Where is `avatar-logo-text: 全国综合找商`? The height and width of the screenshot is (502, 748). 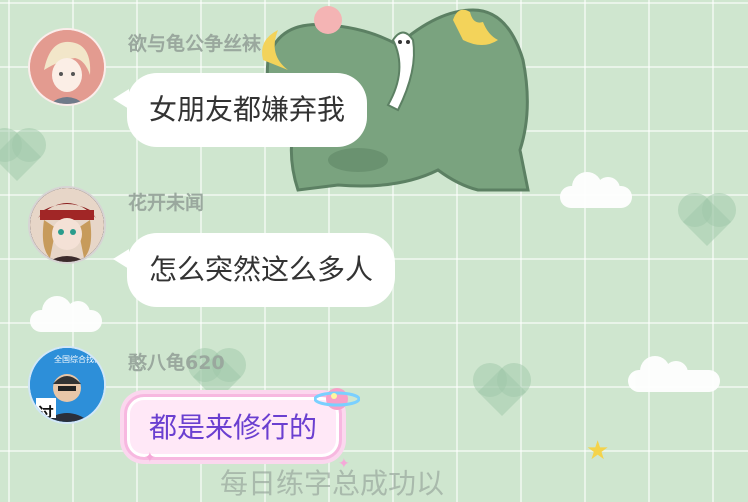 avatar-logo-text: 全国综合找商 is located at coordinates (78, 359).